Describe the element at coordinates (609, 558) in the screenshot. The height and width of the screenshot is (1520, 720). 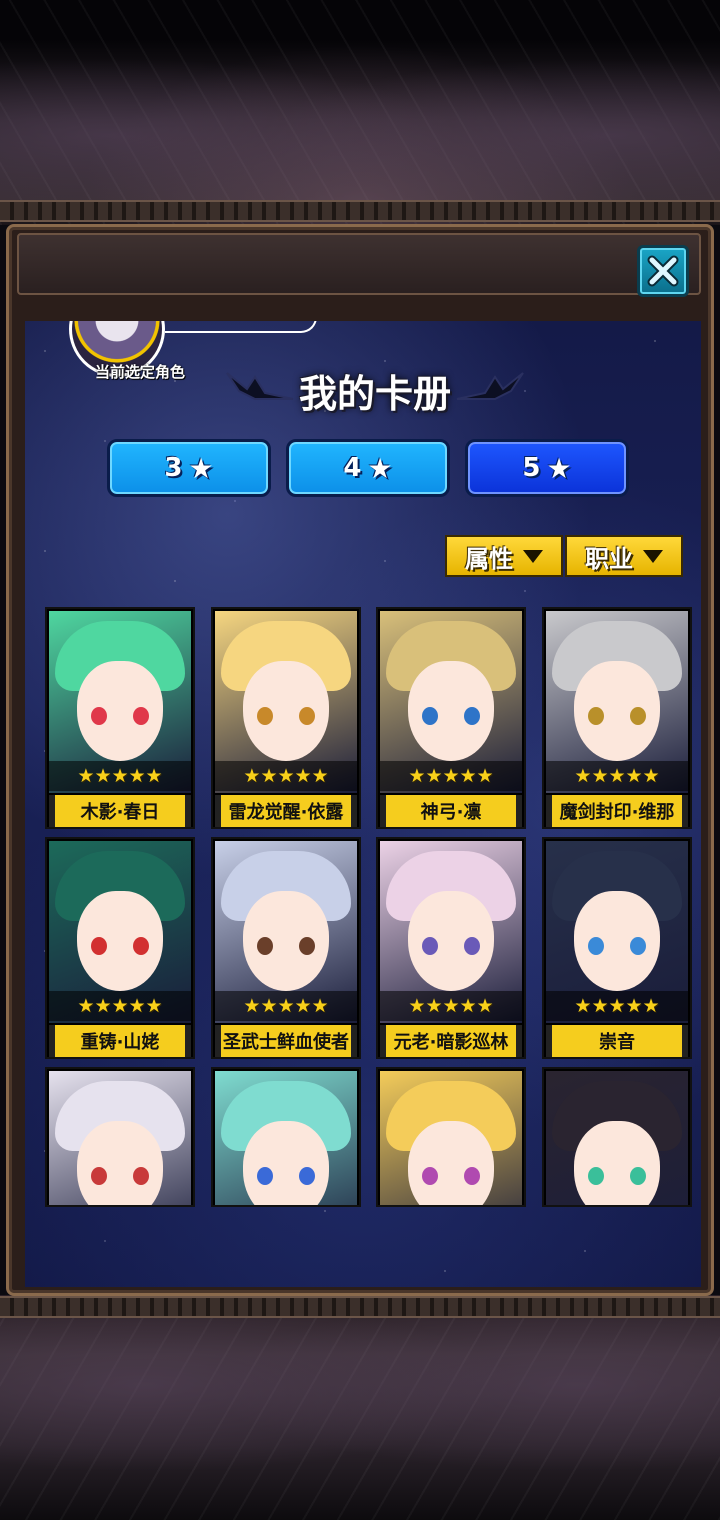
I see `dropdown-label: 职业` at that location.